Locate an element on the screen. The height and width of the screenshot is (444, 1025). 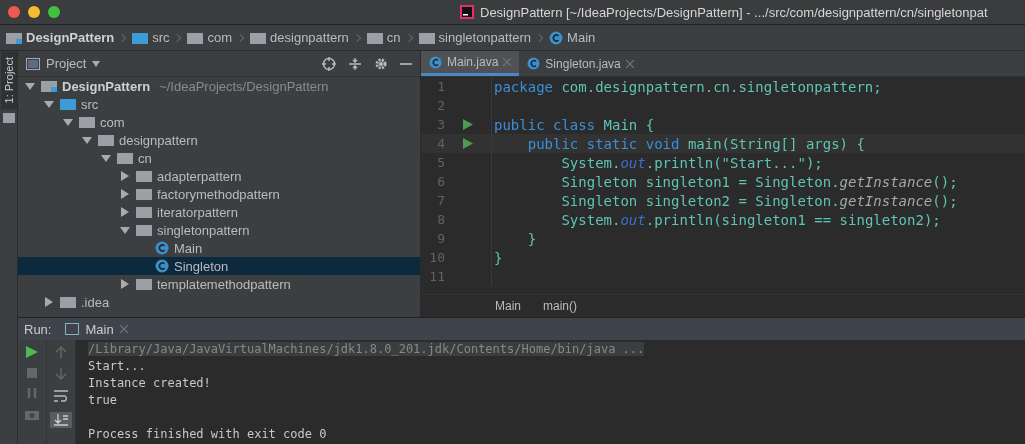
code-line: } is located at coordinates (531, 238).